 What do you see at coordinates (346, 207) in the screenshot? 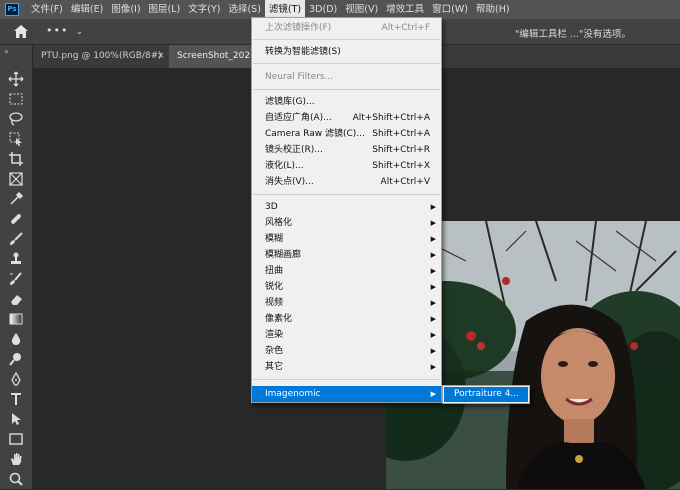
I see `menu-item-3d: 3D ▶` at bounding box center [346, 207].